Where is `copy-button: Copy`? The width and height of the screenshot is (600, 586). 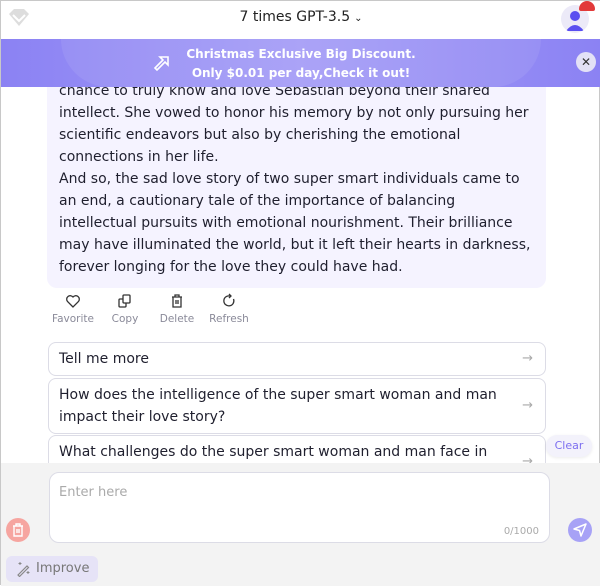
copy-button: Copy is located at coordinates (125, 309).